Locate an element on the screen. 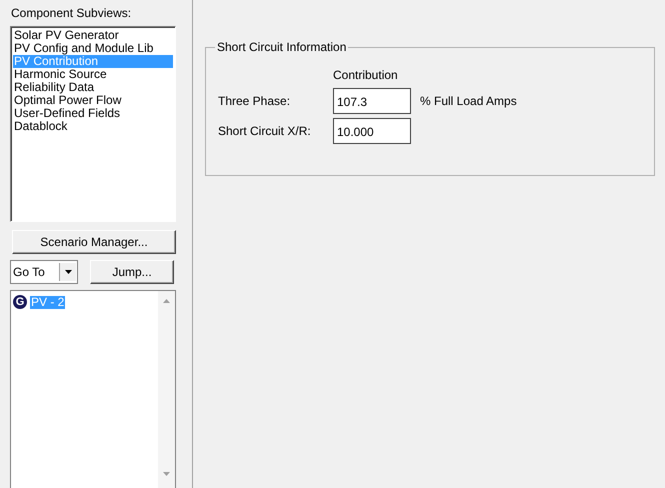 This screenshot has height=488, width=665. list-item: Reliability Data is located at coordinates (93, 87).